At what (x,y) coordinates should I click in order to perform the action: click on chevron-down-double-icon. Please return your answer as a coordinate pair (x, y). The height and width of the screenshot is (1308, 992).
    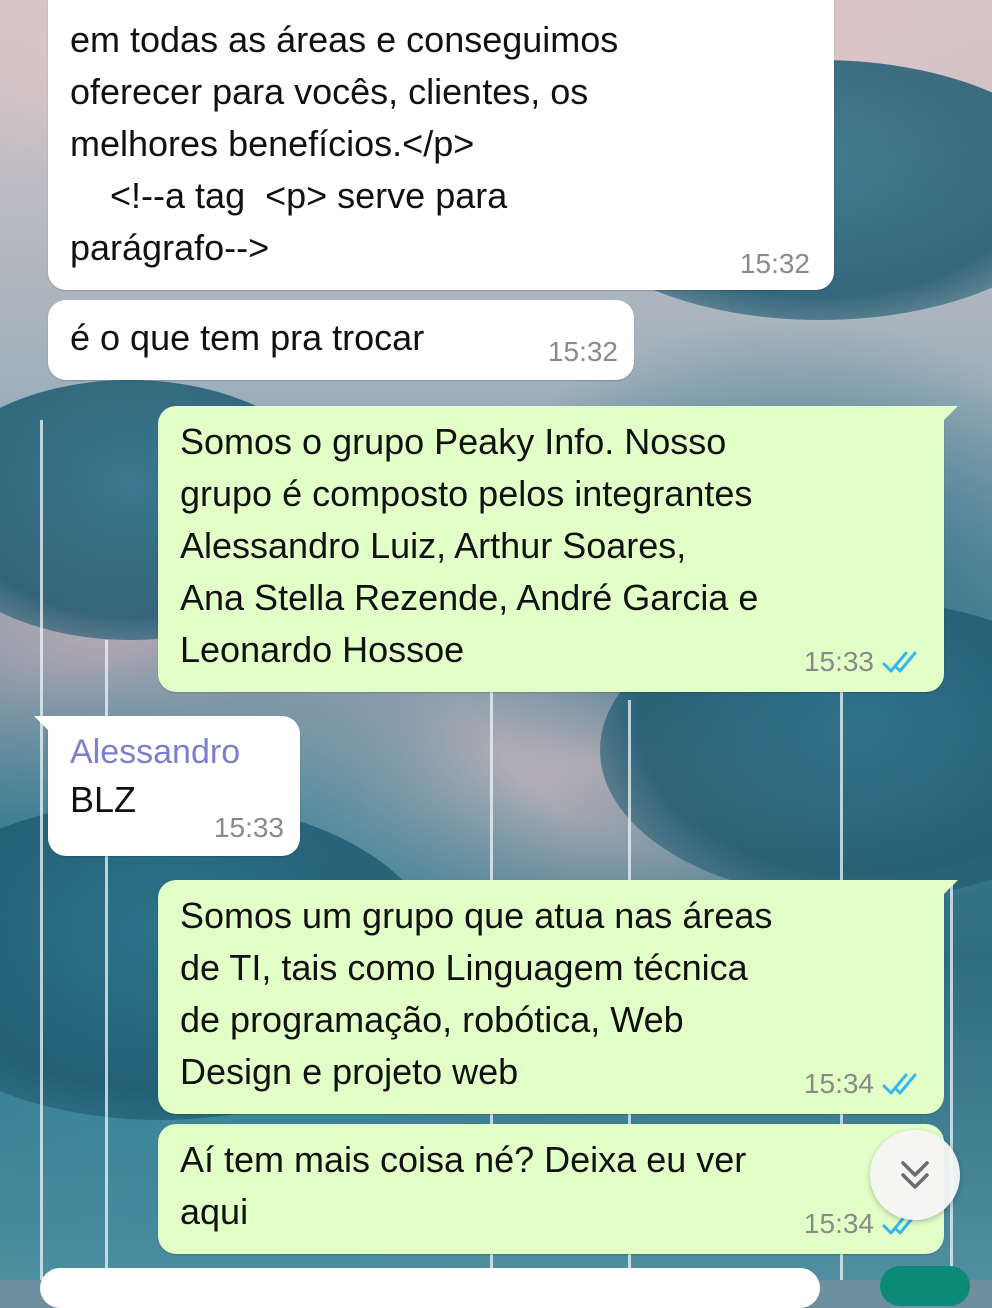
    Looking at the image, I should click on (915, 1175).